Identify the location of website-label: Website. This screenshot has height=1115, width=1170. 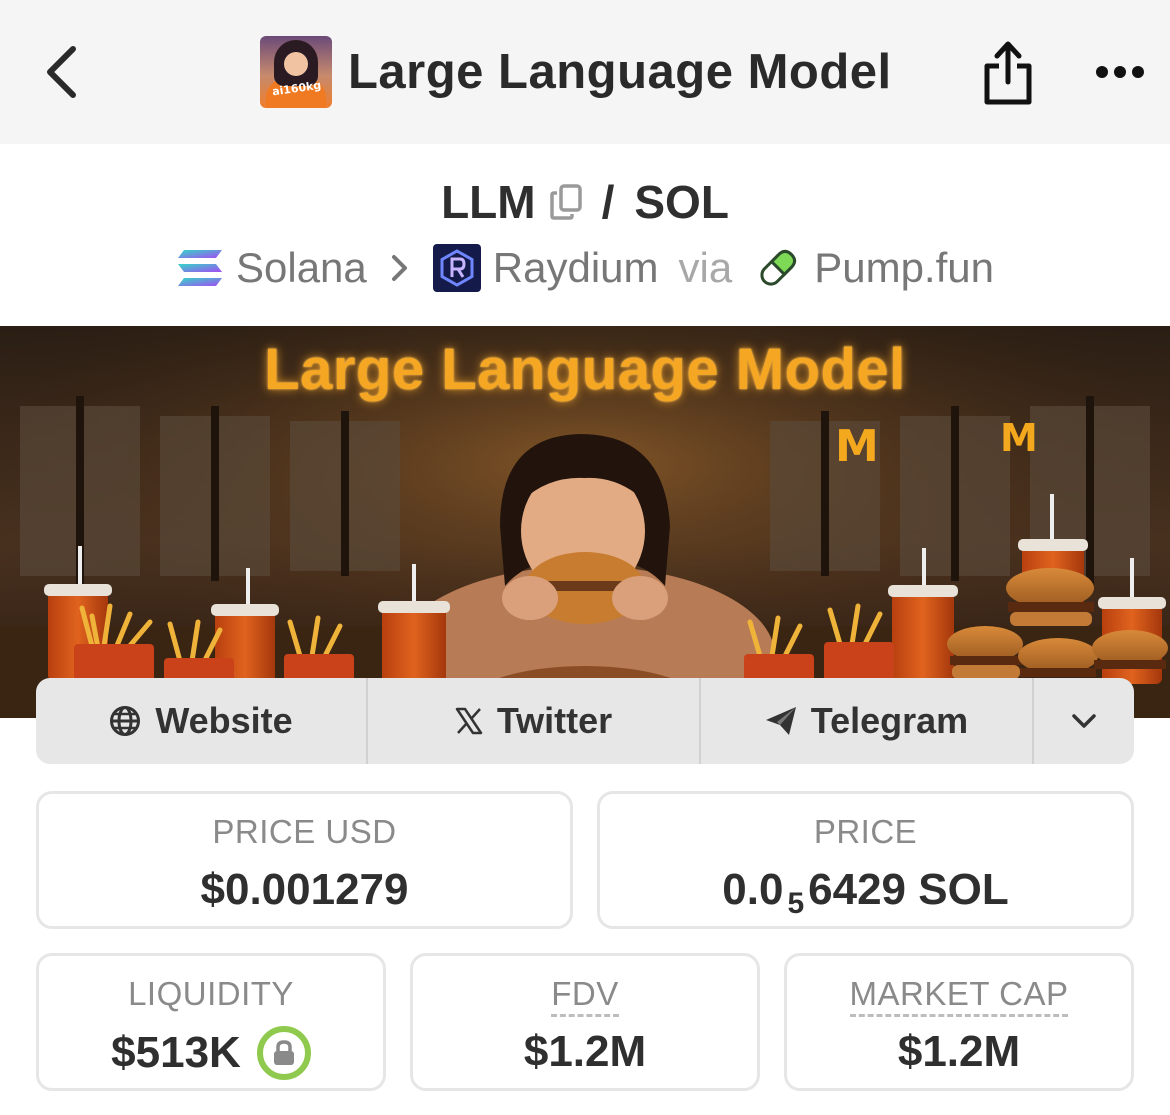
(224, 720).